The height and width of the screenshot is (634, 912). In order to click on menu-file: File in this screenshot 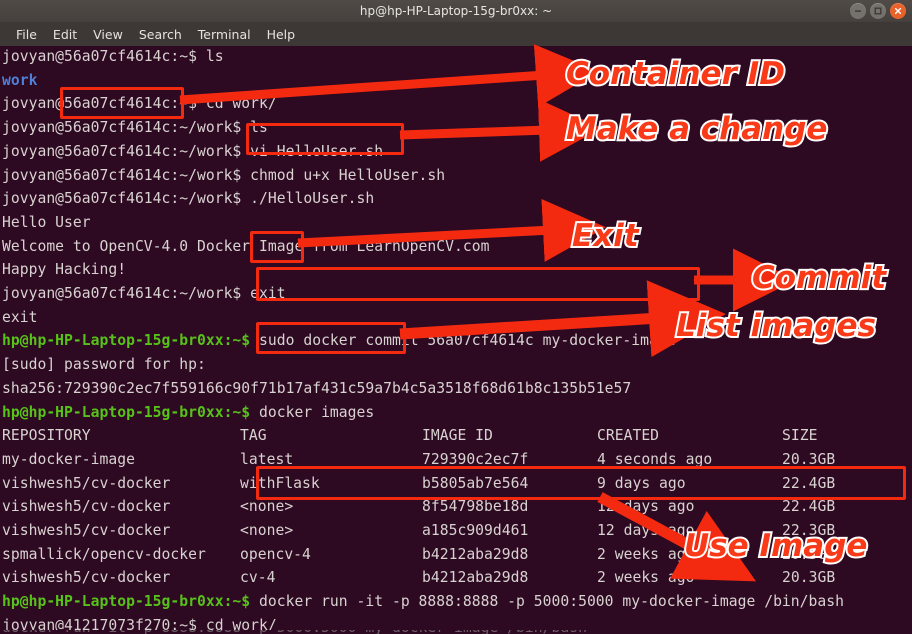, I will do `click(26, 34)`.